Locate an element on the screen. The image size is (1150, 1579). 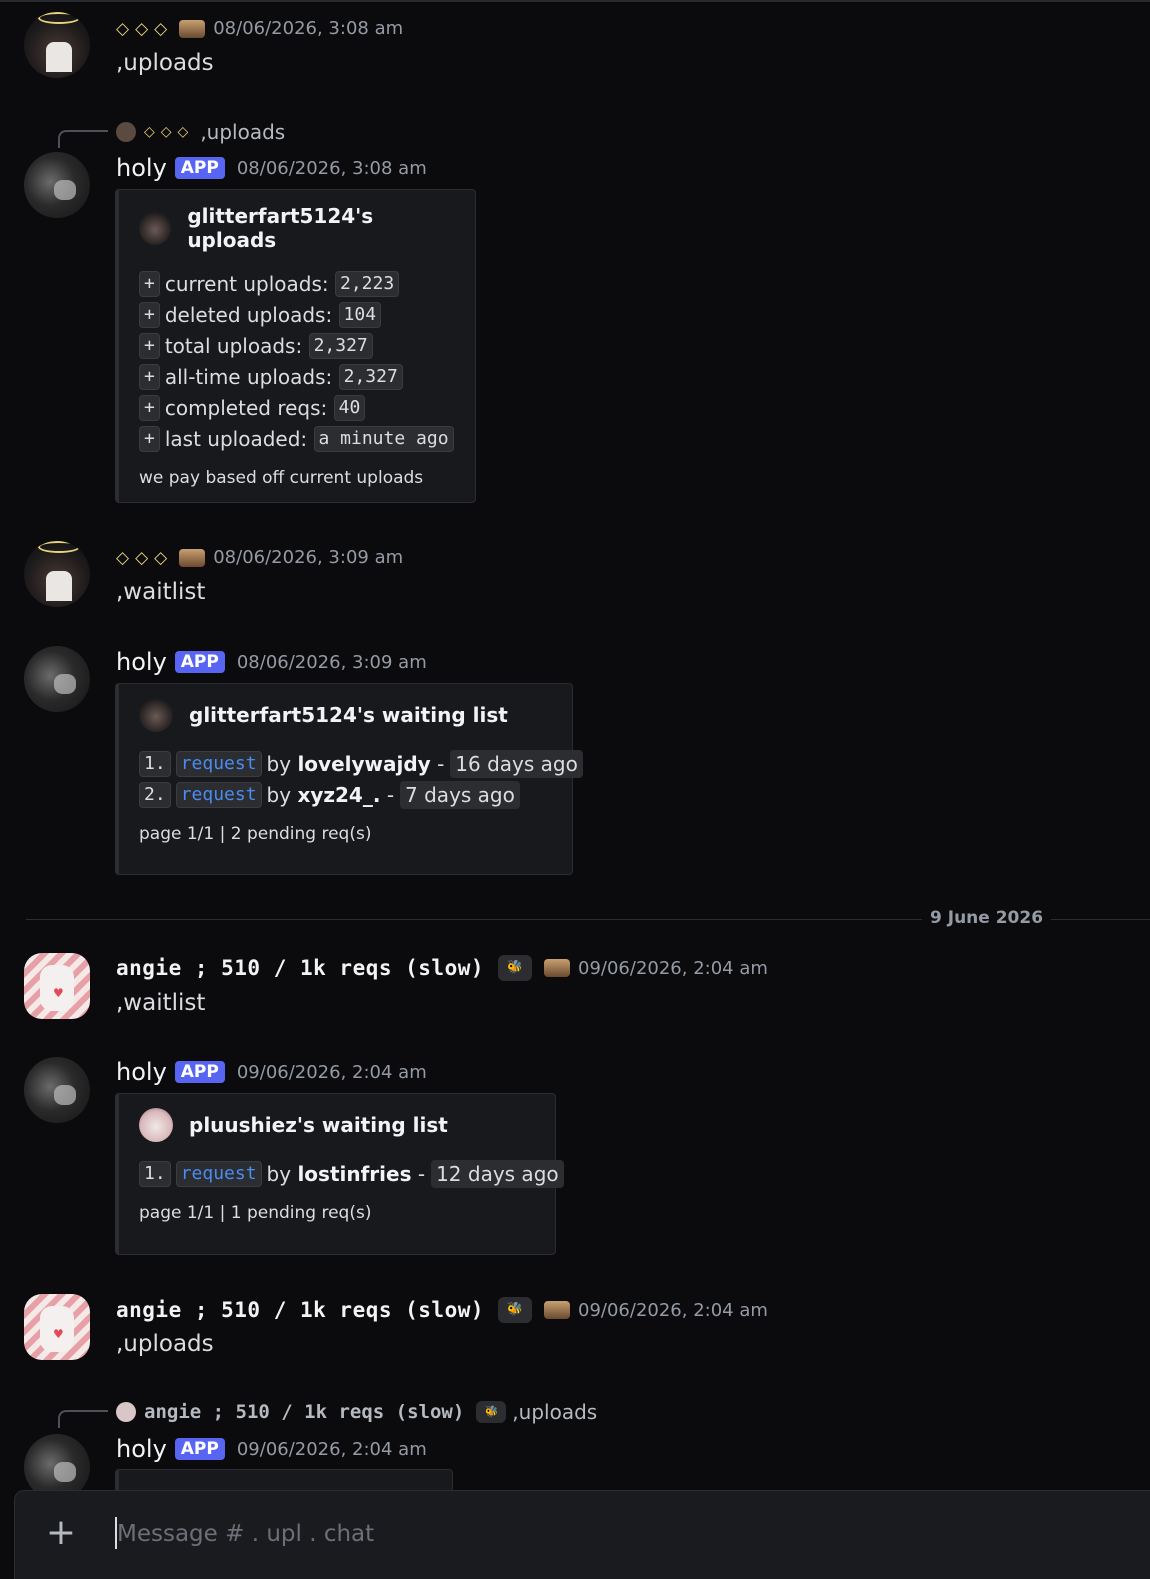
relative-time: 16 days ago is located at coordinates (516, 763).